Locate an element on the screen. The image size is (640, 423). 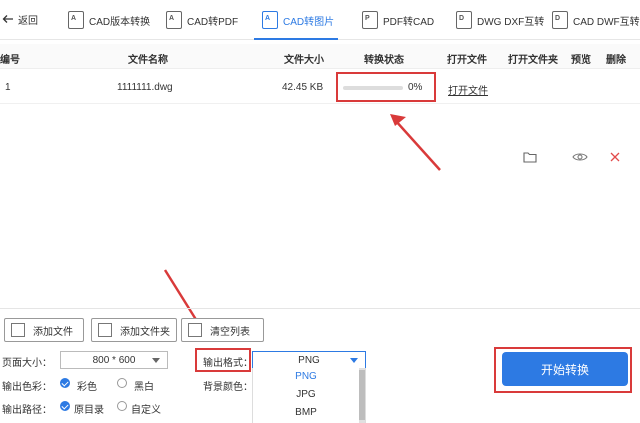
clear-list-label: 清空列表 is located at coordinates (230, 332).